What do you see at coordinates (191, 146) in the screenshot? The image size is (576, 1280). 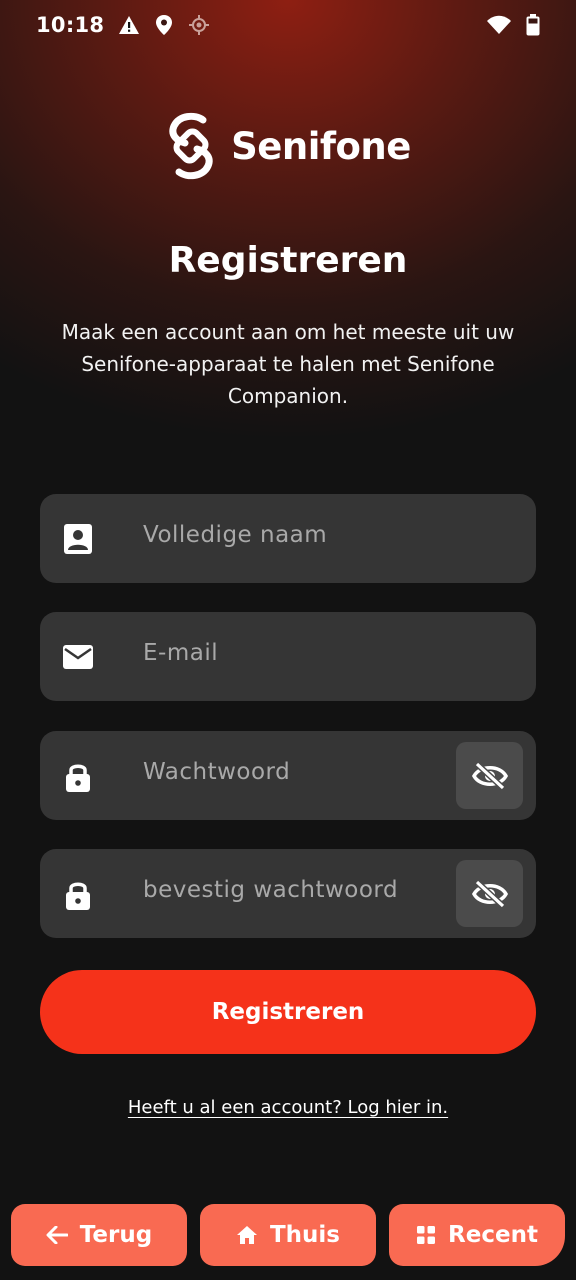 I see `senifone-logo-icon` at bounding box center [191, 146].